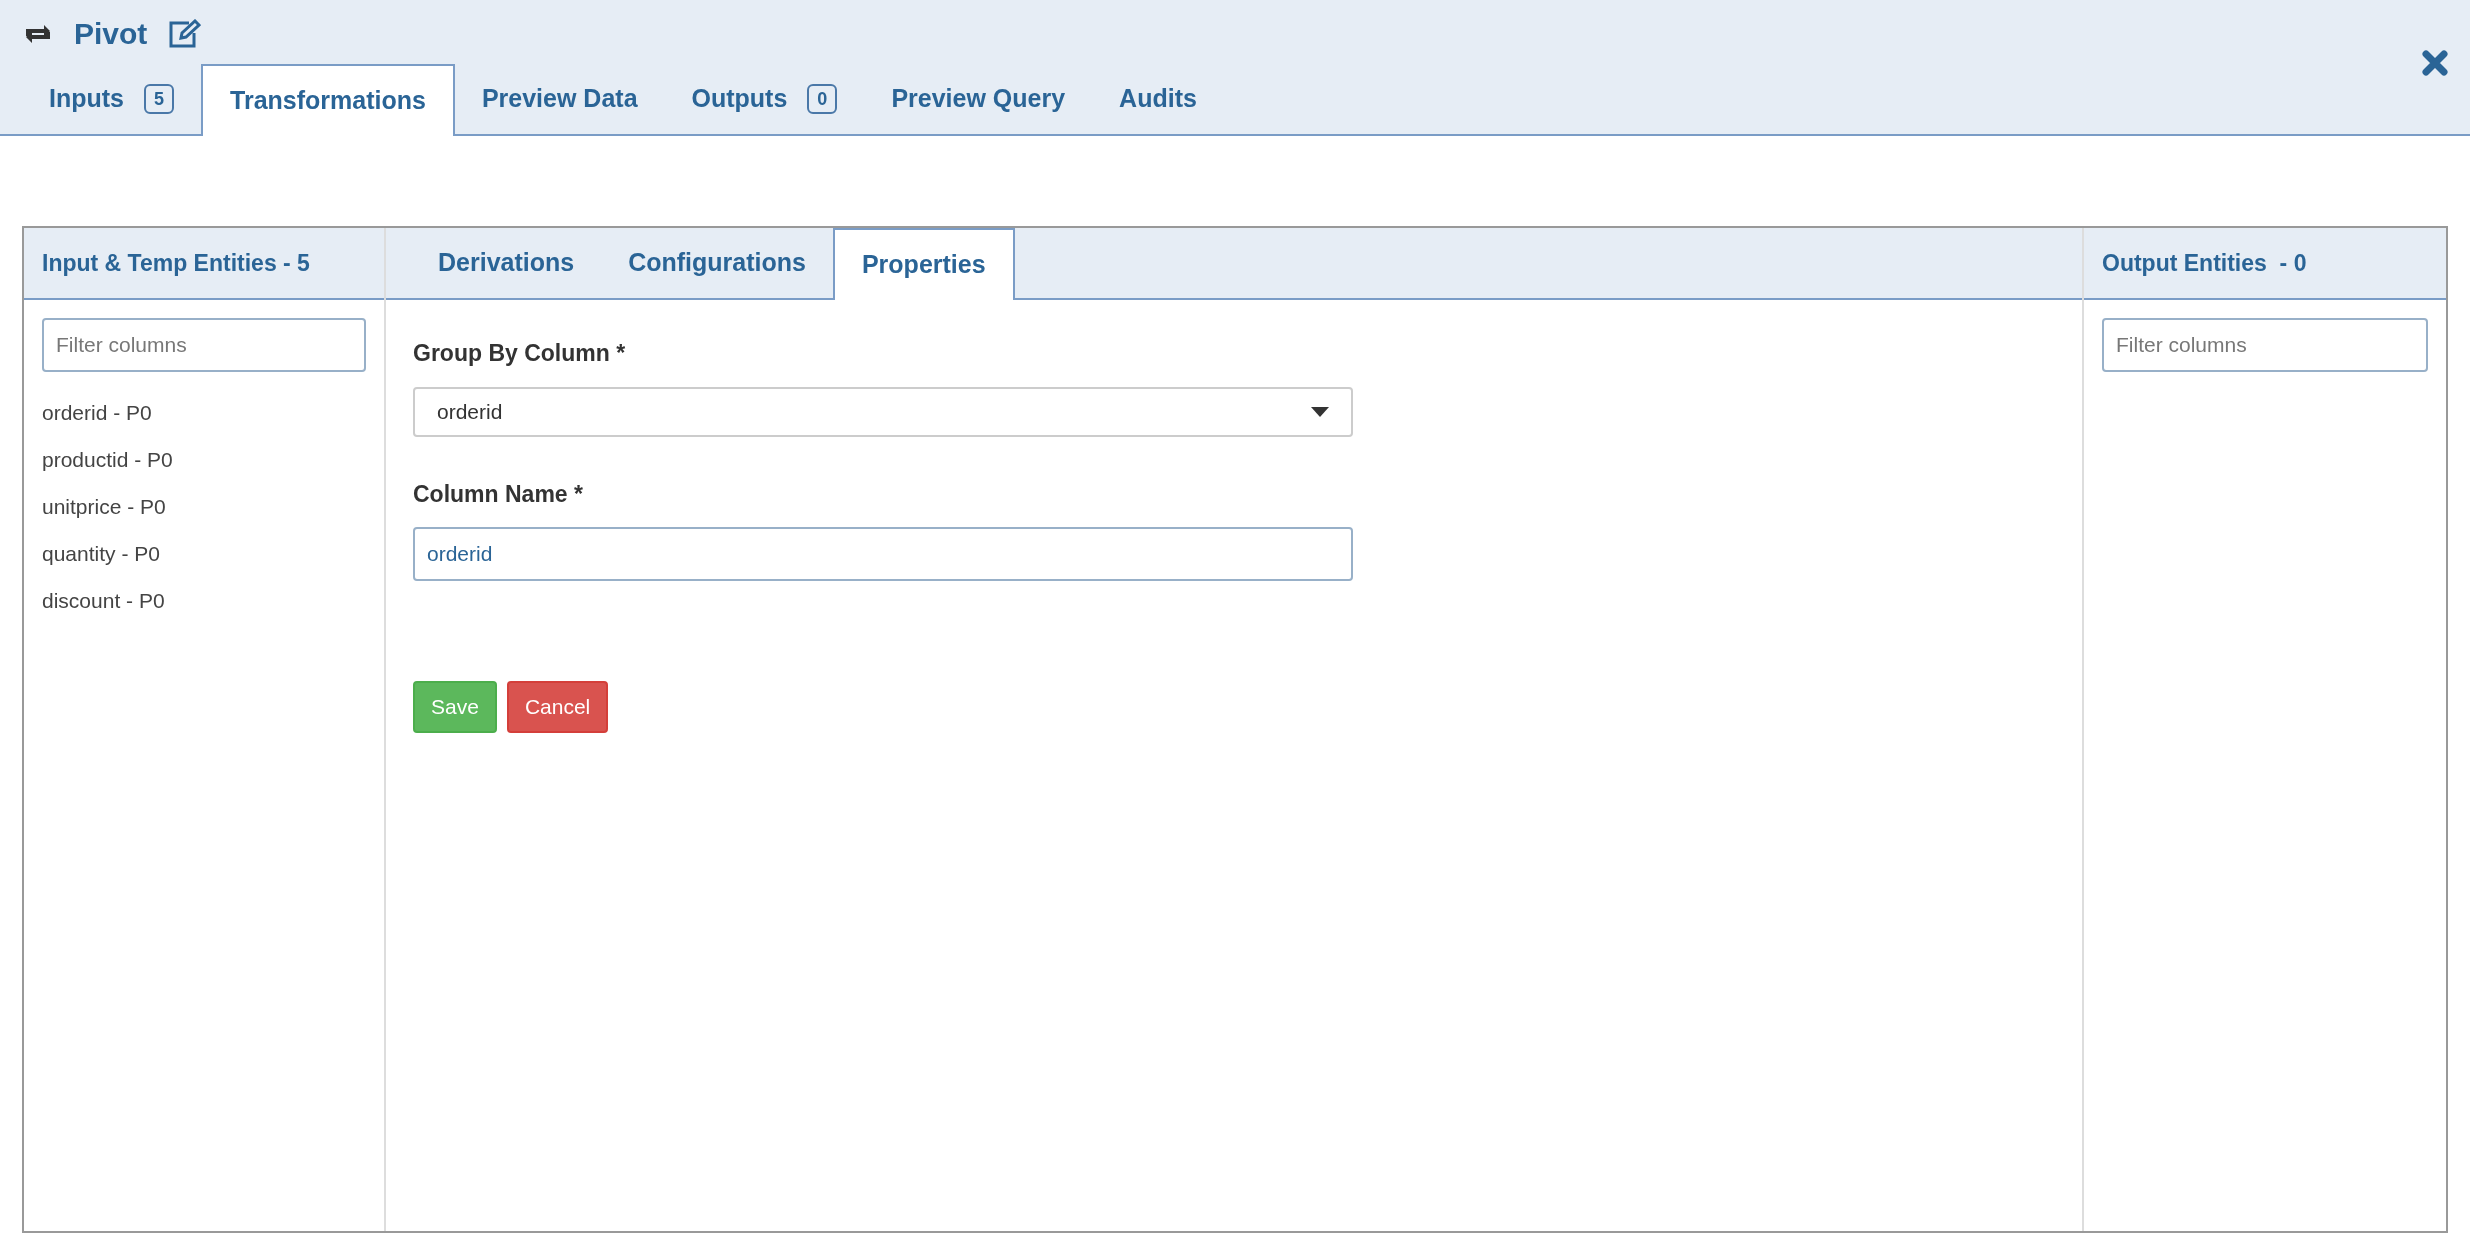  What do you see at coordinates (184, 33) in the screenshot?
I see `edit-icon` at bounding box center [184, 33].